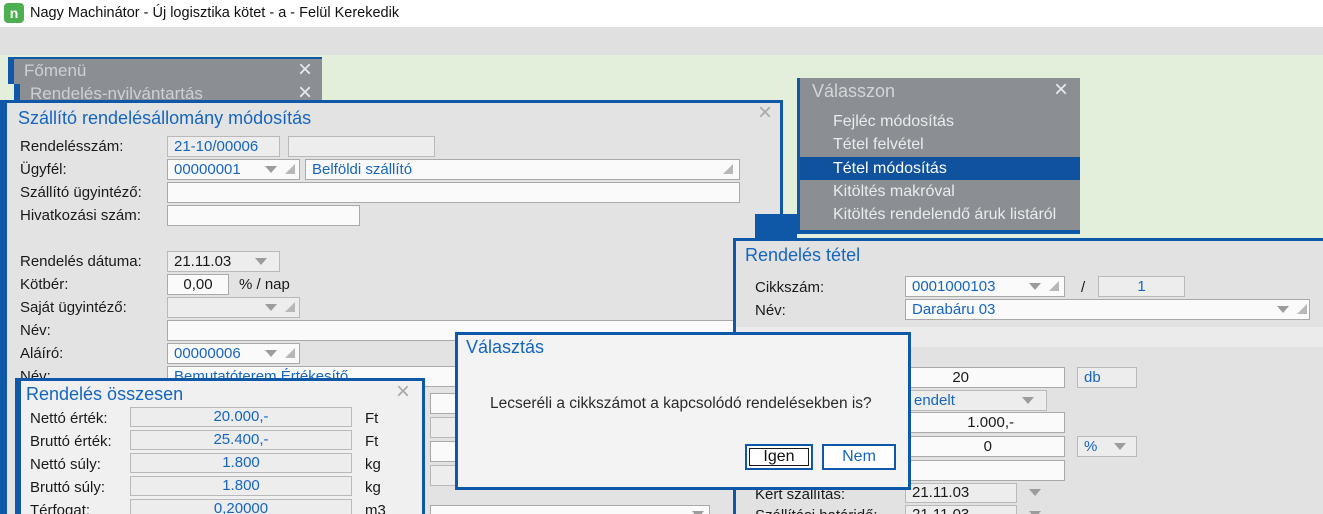  What do you see at coordinates (81, 192) in the screenshot?
I see `szallito-ugyintezo-label: Szállító ügyintéző:` at bounding box center [81, 192].